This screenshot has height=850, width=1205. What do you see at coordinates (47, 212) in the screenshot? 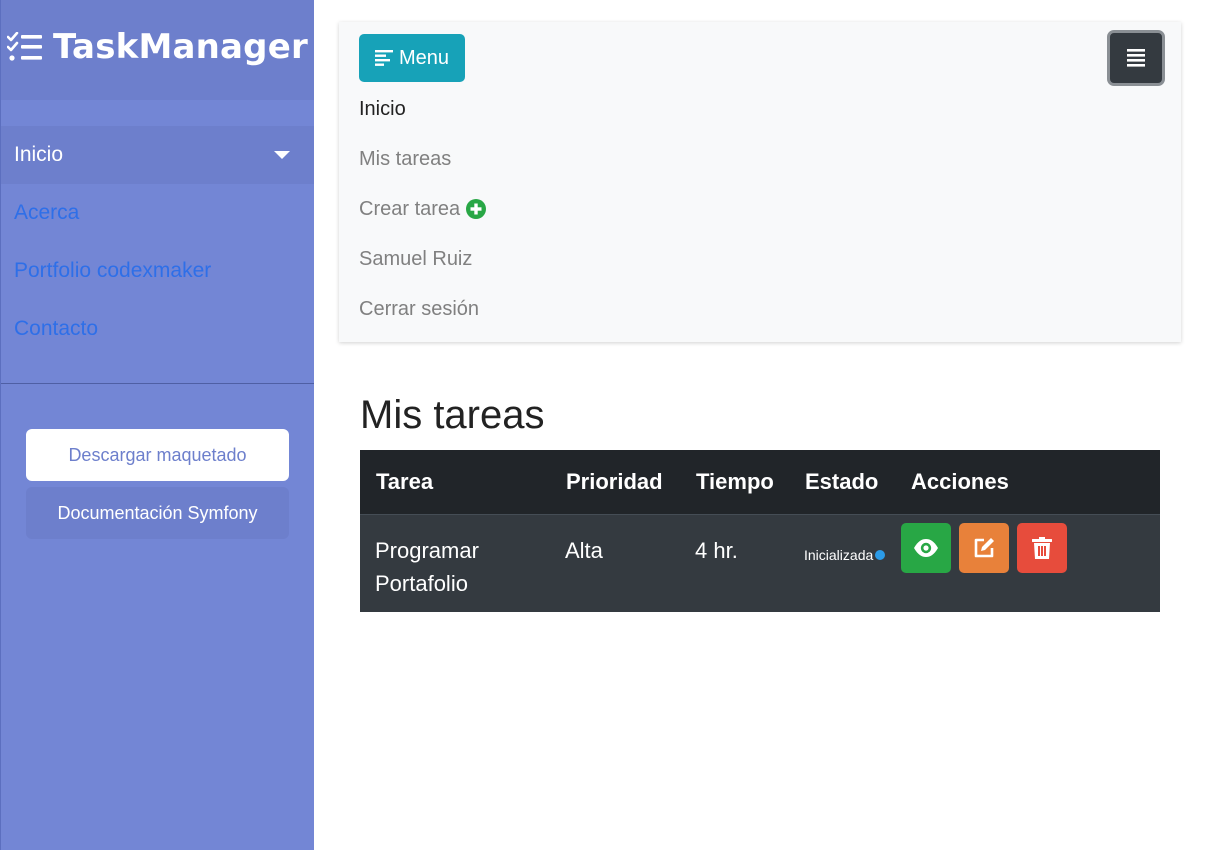
I see `sidebar-item-label: Acerca` at bounding box center [47, 212].